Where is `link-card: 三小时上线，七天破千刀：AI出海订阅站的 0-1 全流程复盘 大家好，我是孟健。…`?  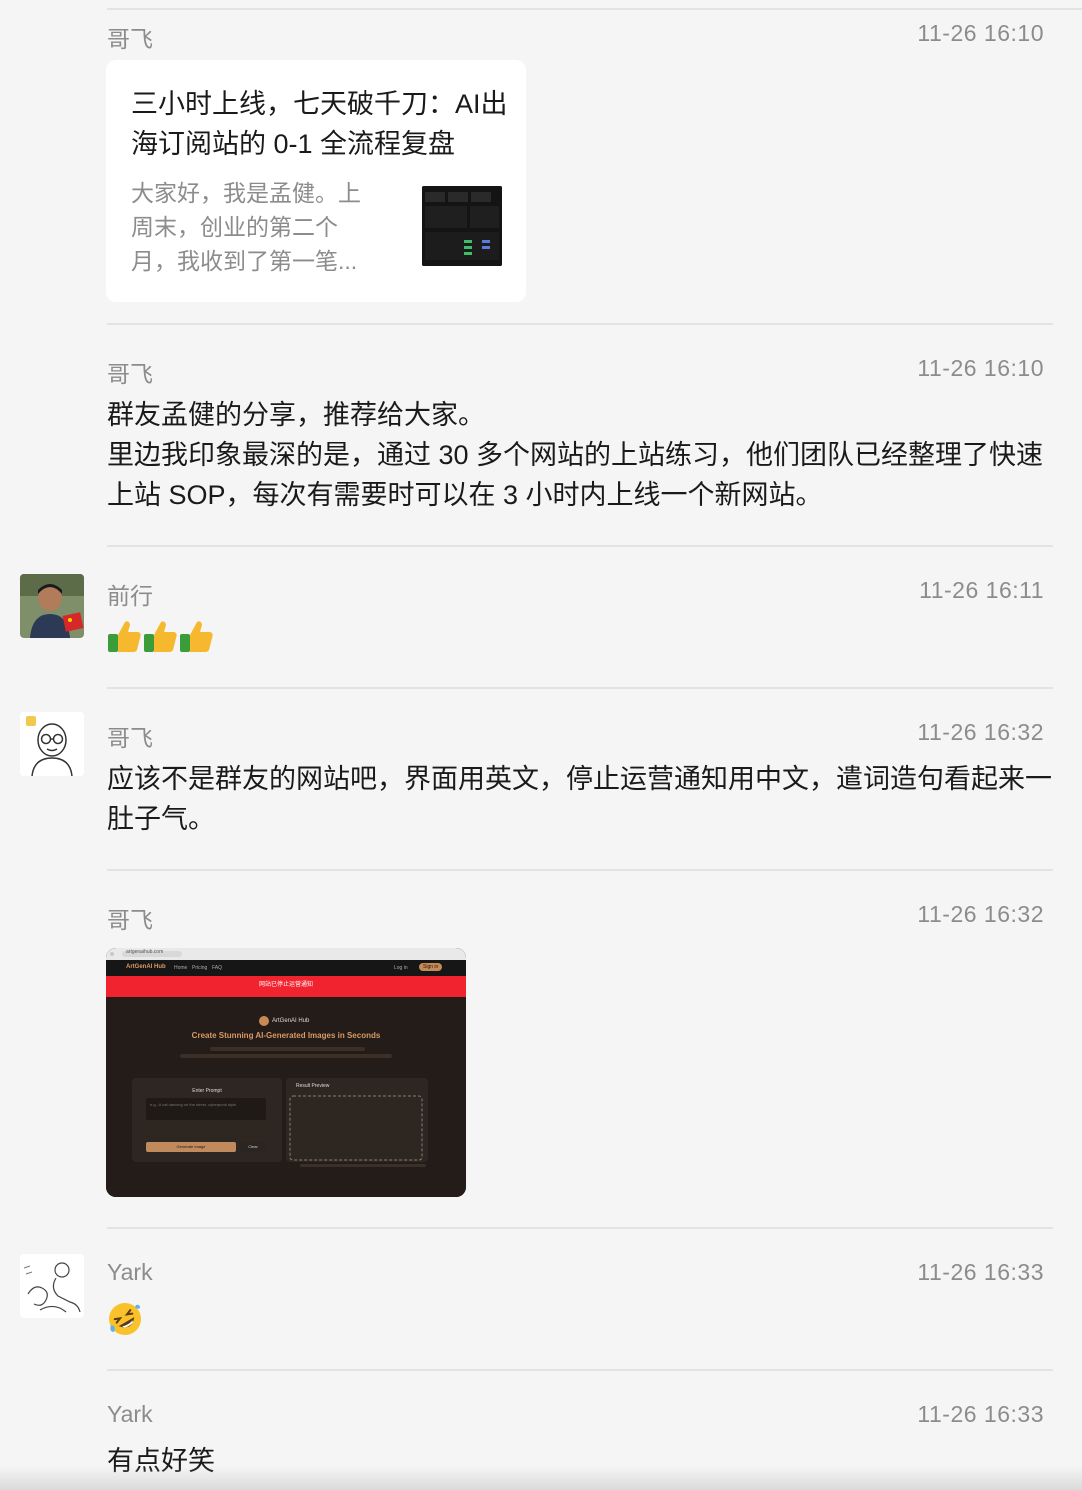
link-card: 三小时上线，七天破千刀：AI出海订阅站的 0-1 全流程复盘 大家好，我是孟健。… is located at coordinates (316, 181).